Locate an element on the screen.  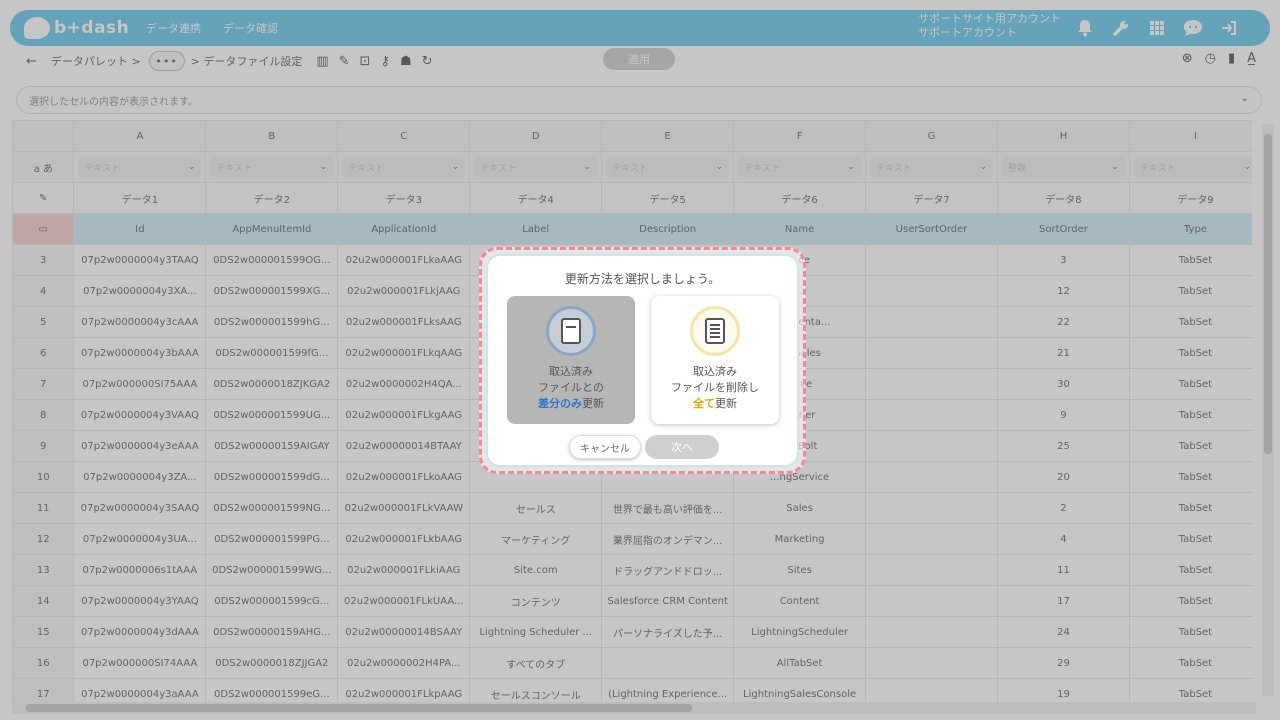
document-icon is located at coordinates (571, 331).